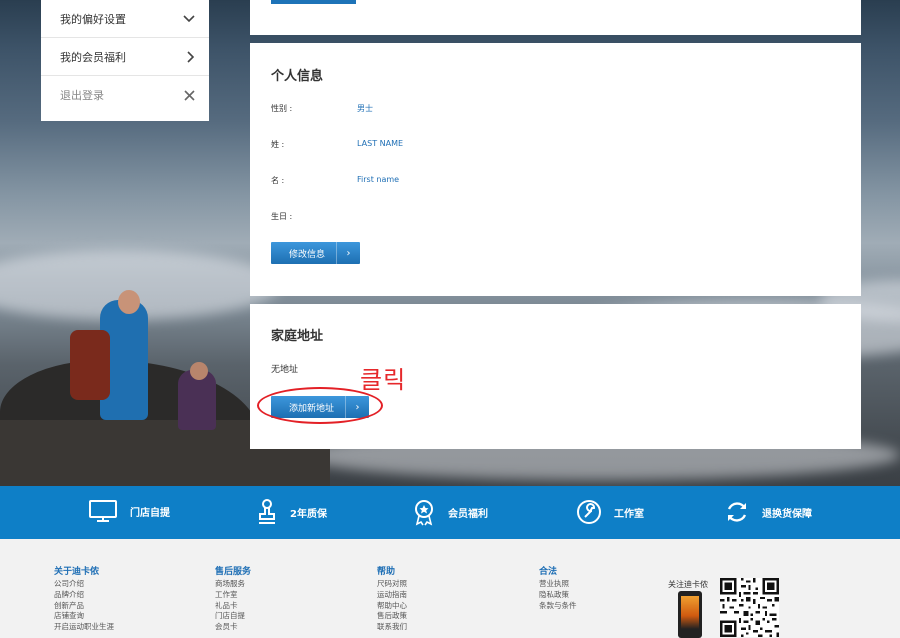 This screenshot has width=900, height=638. Describe the element at coordinates (233, 616) in the screenshot. I see `footer-link: 门店自提` at that location.